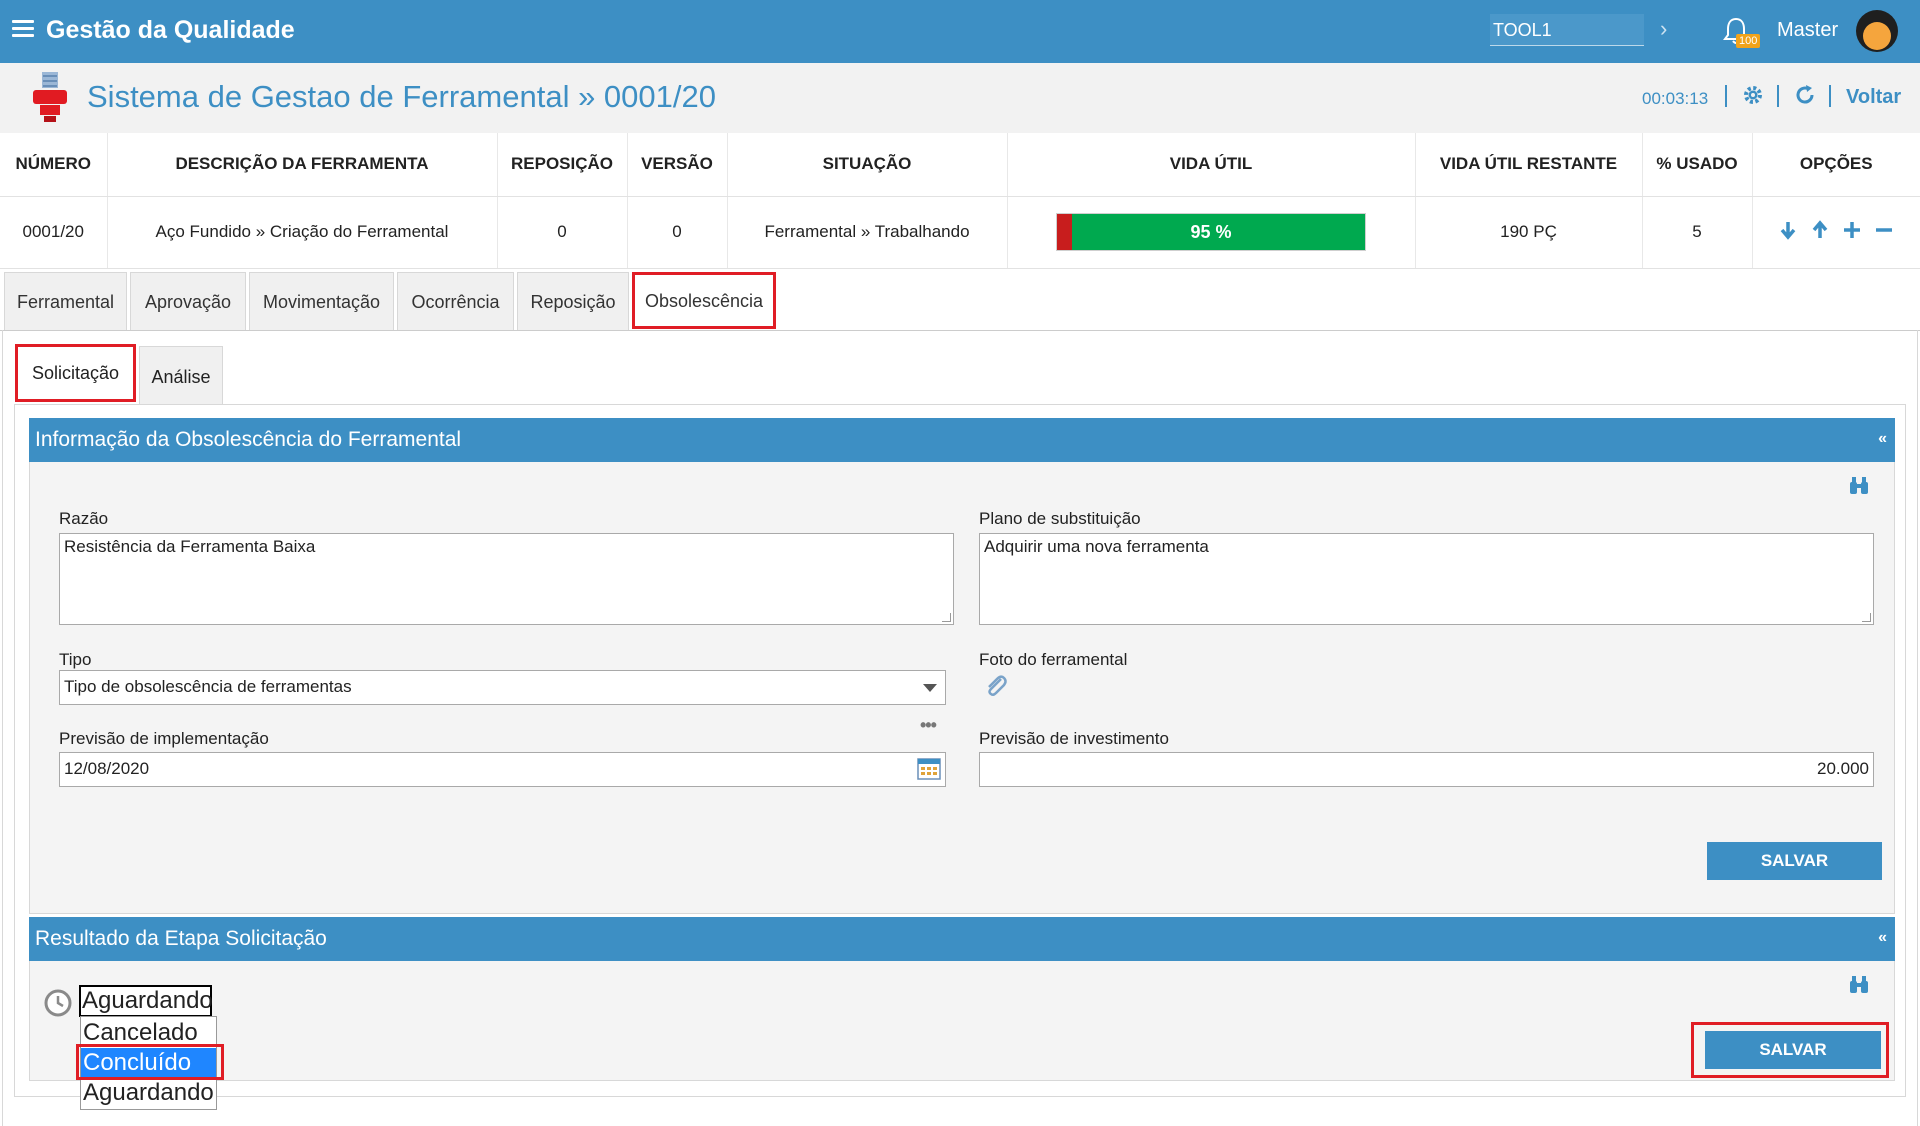 The image size is (1920, 1126). What do you see at coordinates (1794, 861) in the screenshot?
I see `save-button: SALVAR` at bounding box center [1794, 861].